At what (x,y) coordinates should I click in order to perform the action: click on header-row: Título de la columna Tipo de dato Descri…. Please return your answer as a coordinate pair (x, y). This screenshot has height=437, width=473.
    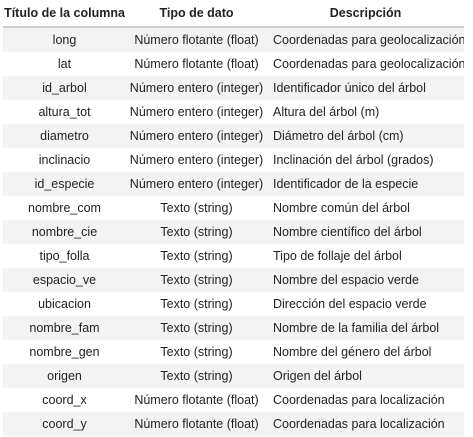
    Looking at the image, I should click on (233, 14).